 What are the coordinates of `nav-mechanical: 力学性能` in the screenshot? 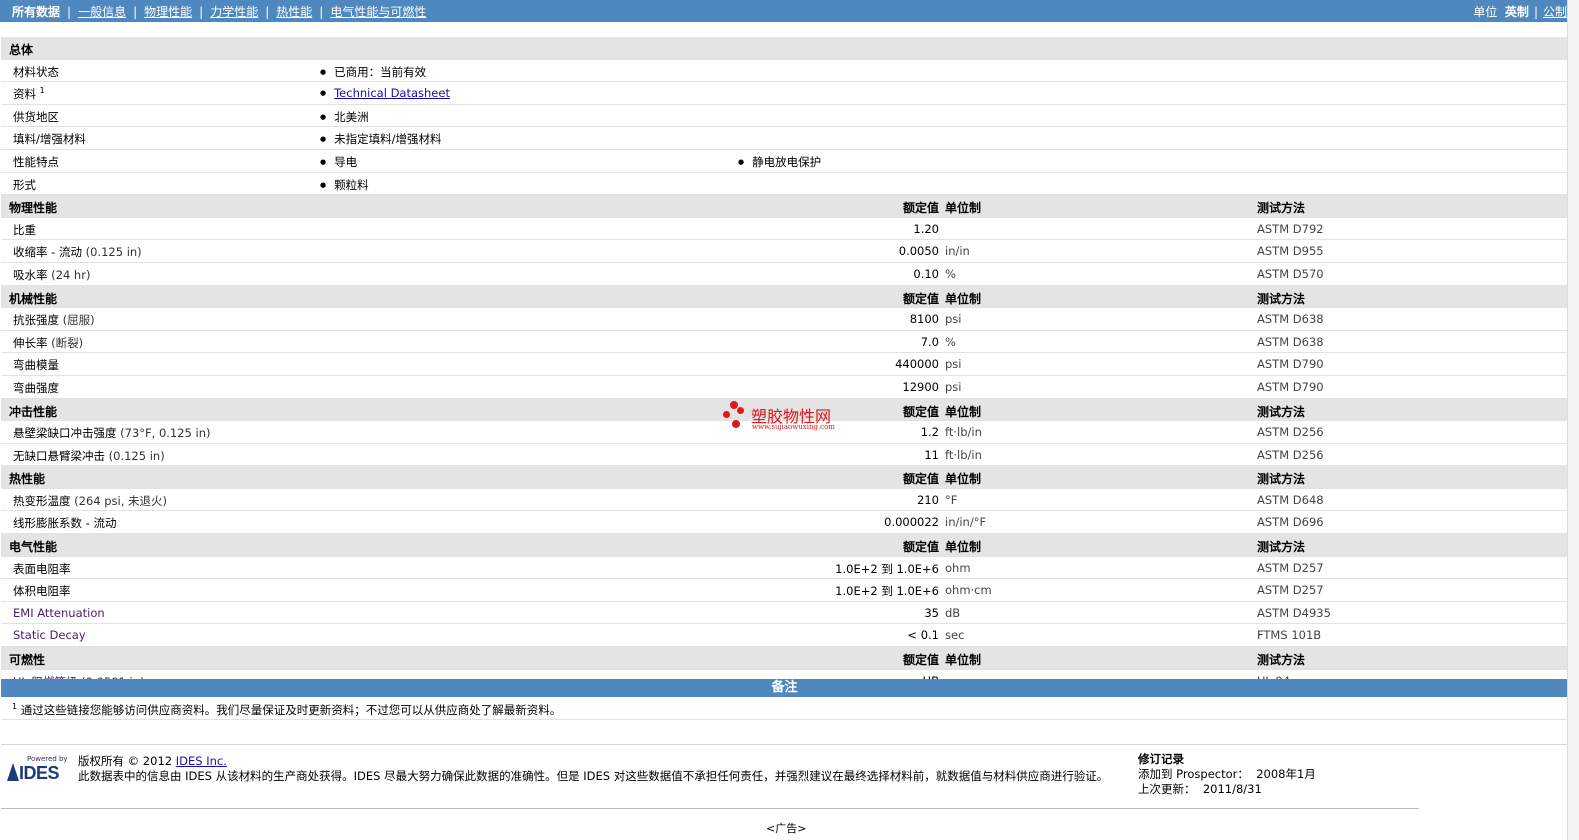 It's located at (234, 12).